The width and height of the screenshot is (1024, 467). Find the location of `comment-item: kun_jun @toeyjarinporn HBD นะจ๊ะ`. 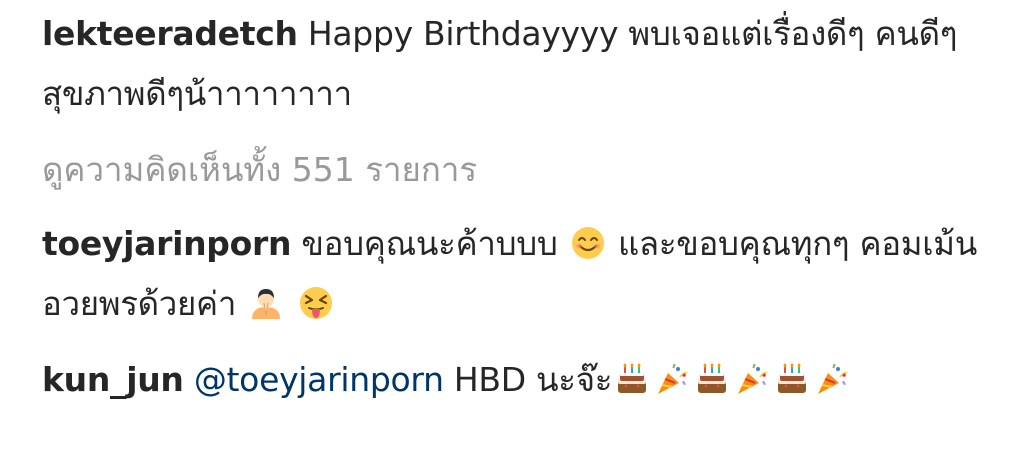

comment-item: kun_jun @toeyjarinporn HBD นะจ๊ะ is located at coordinates (527, 380).